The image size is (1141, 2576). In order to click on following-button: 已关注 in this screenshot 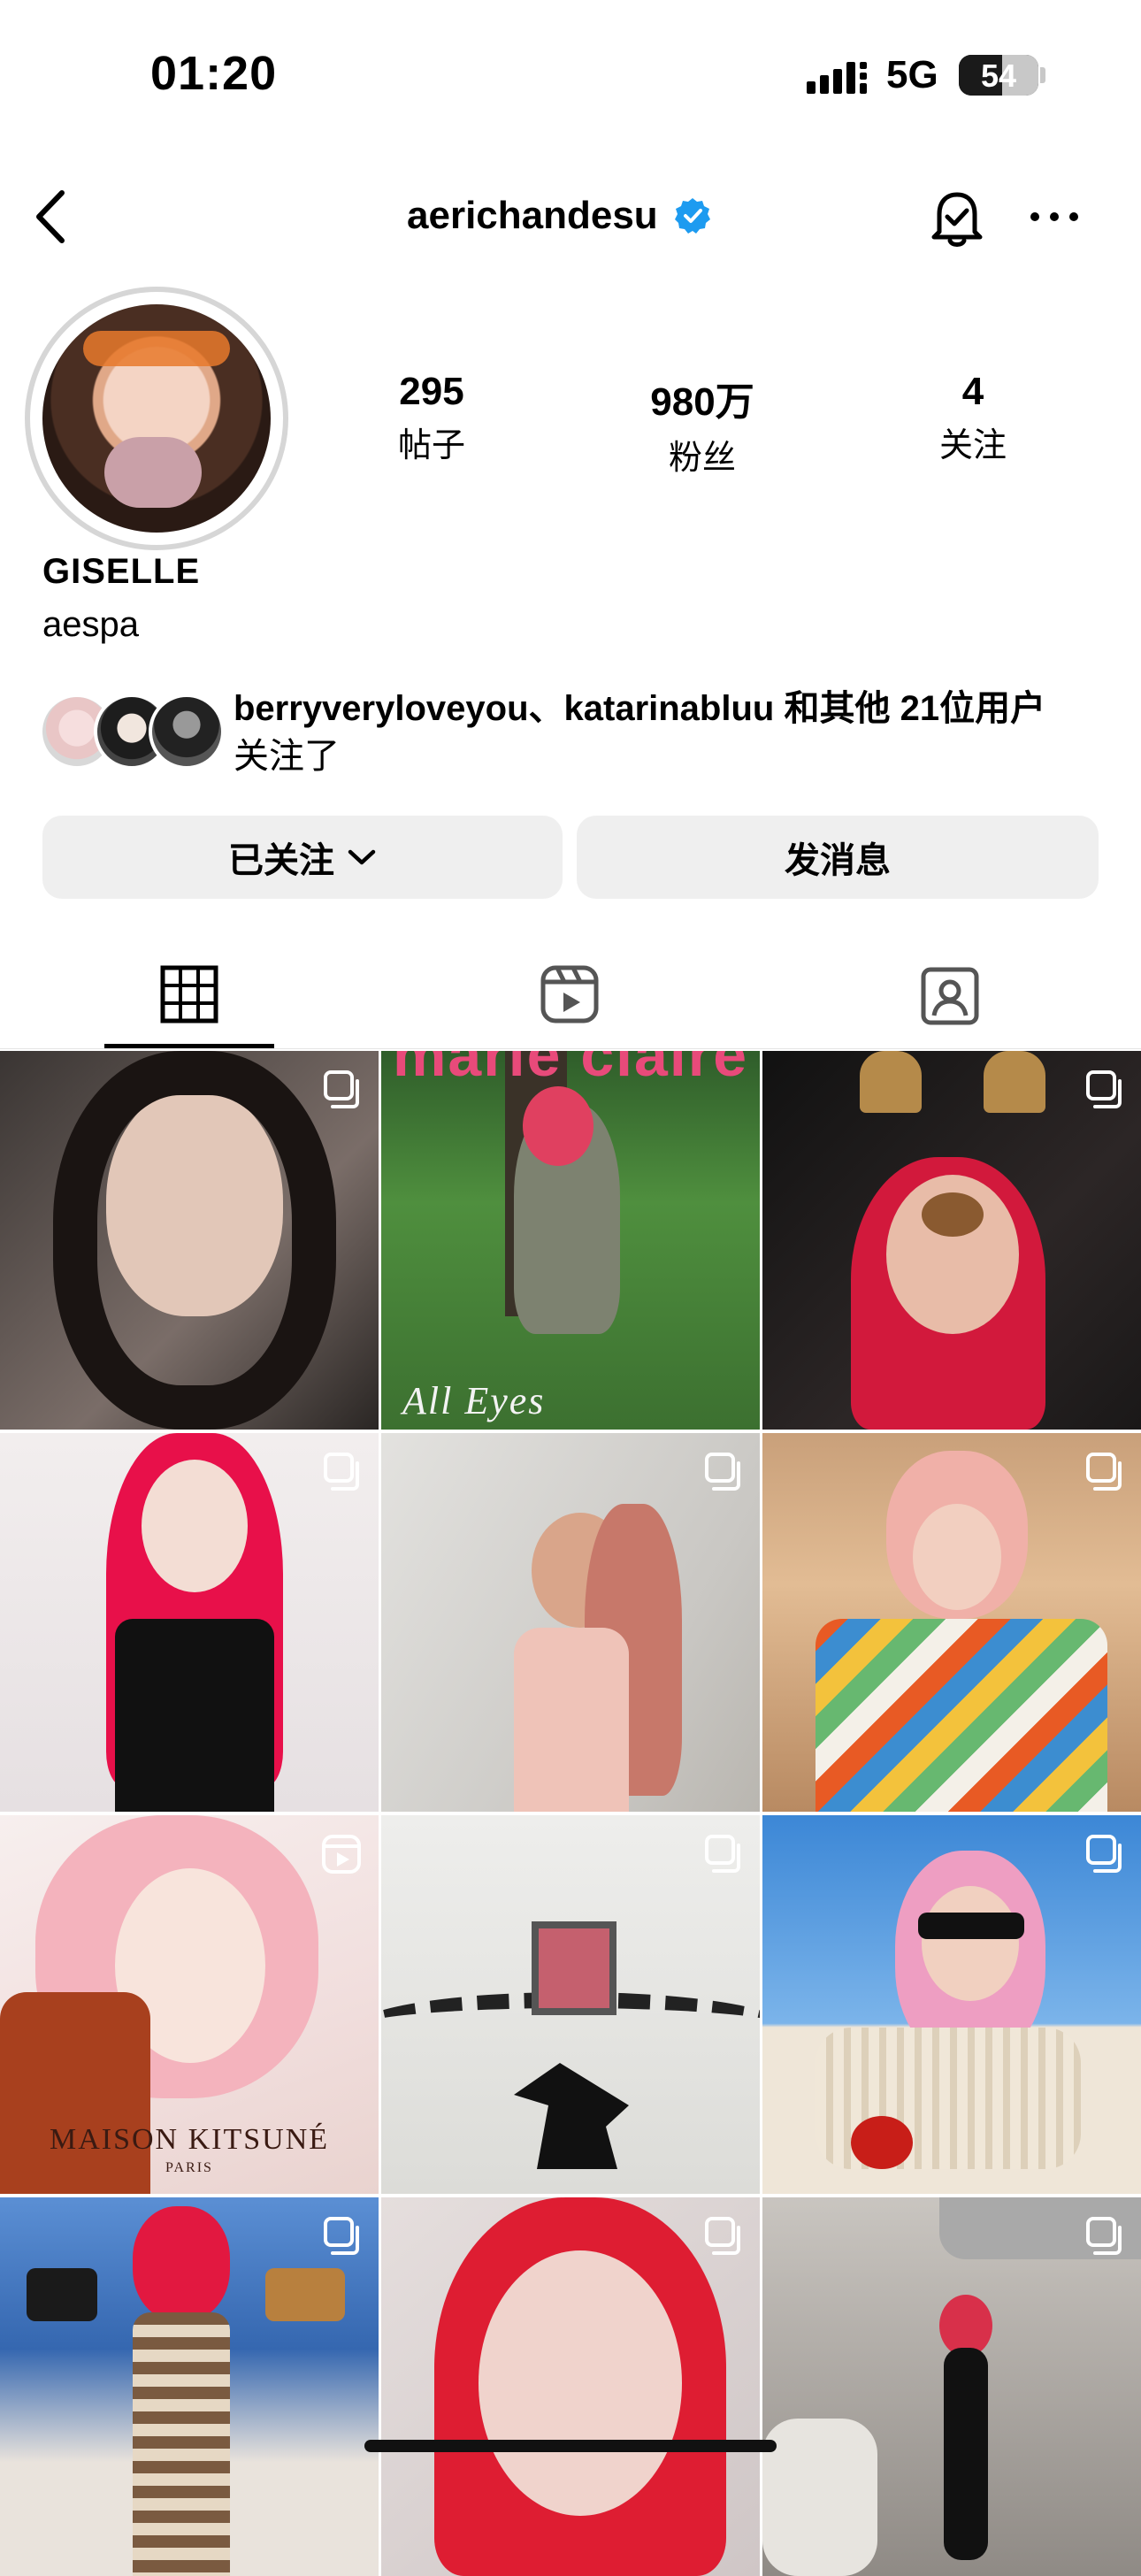, I will do `click(302, 857)`.